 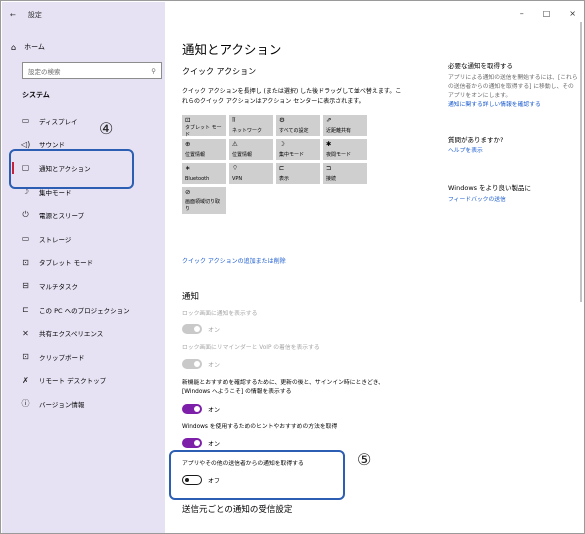 I want to click on tips-toggle: オン, so click(x=201, y=443).